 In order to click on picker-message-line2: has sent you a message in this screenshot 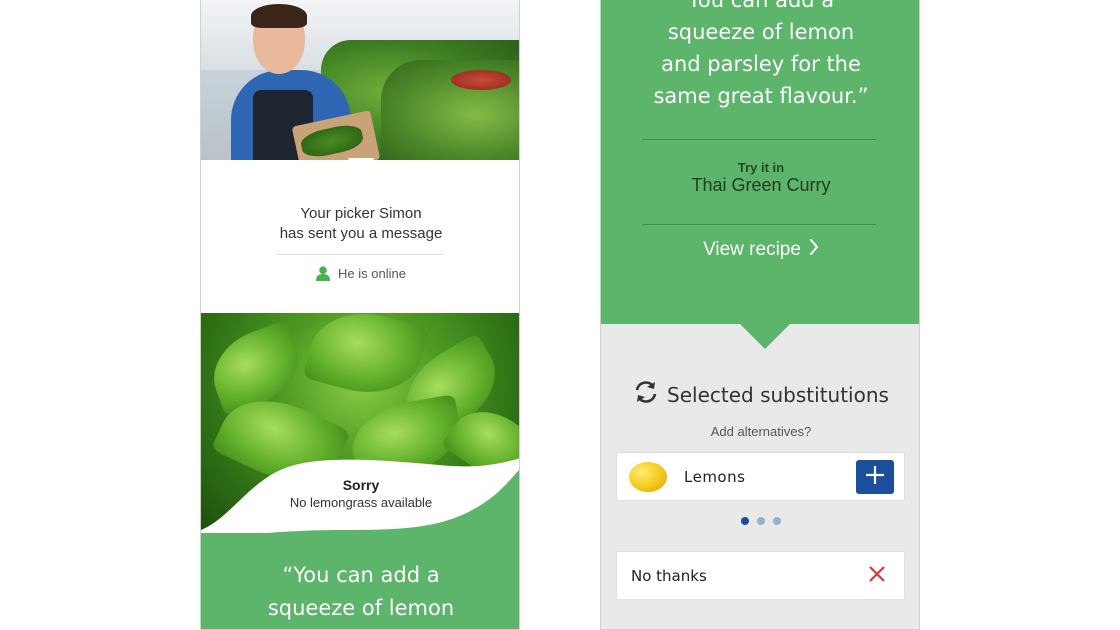, I will do `click(361, 233)`.